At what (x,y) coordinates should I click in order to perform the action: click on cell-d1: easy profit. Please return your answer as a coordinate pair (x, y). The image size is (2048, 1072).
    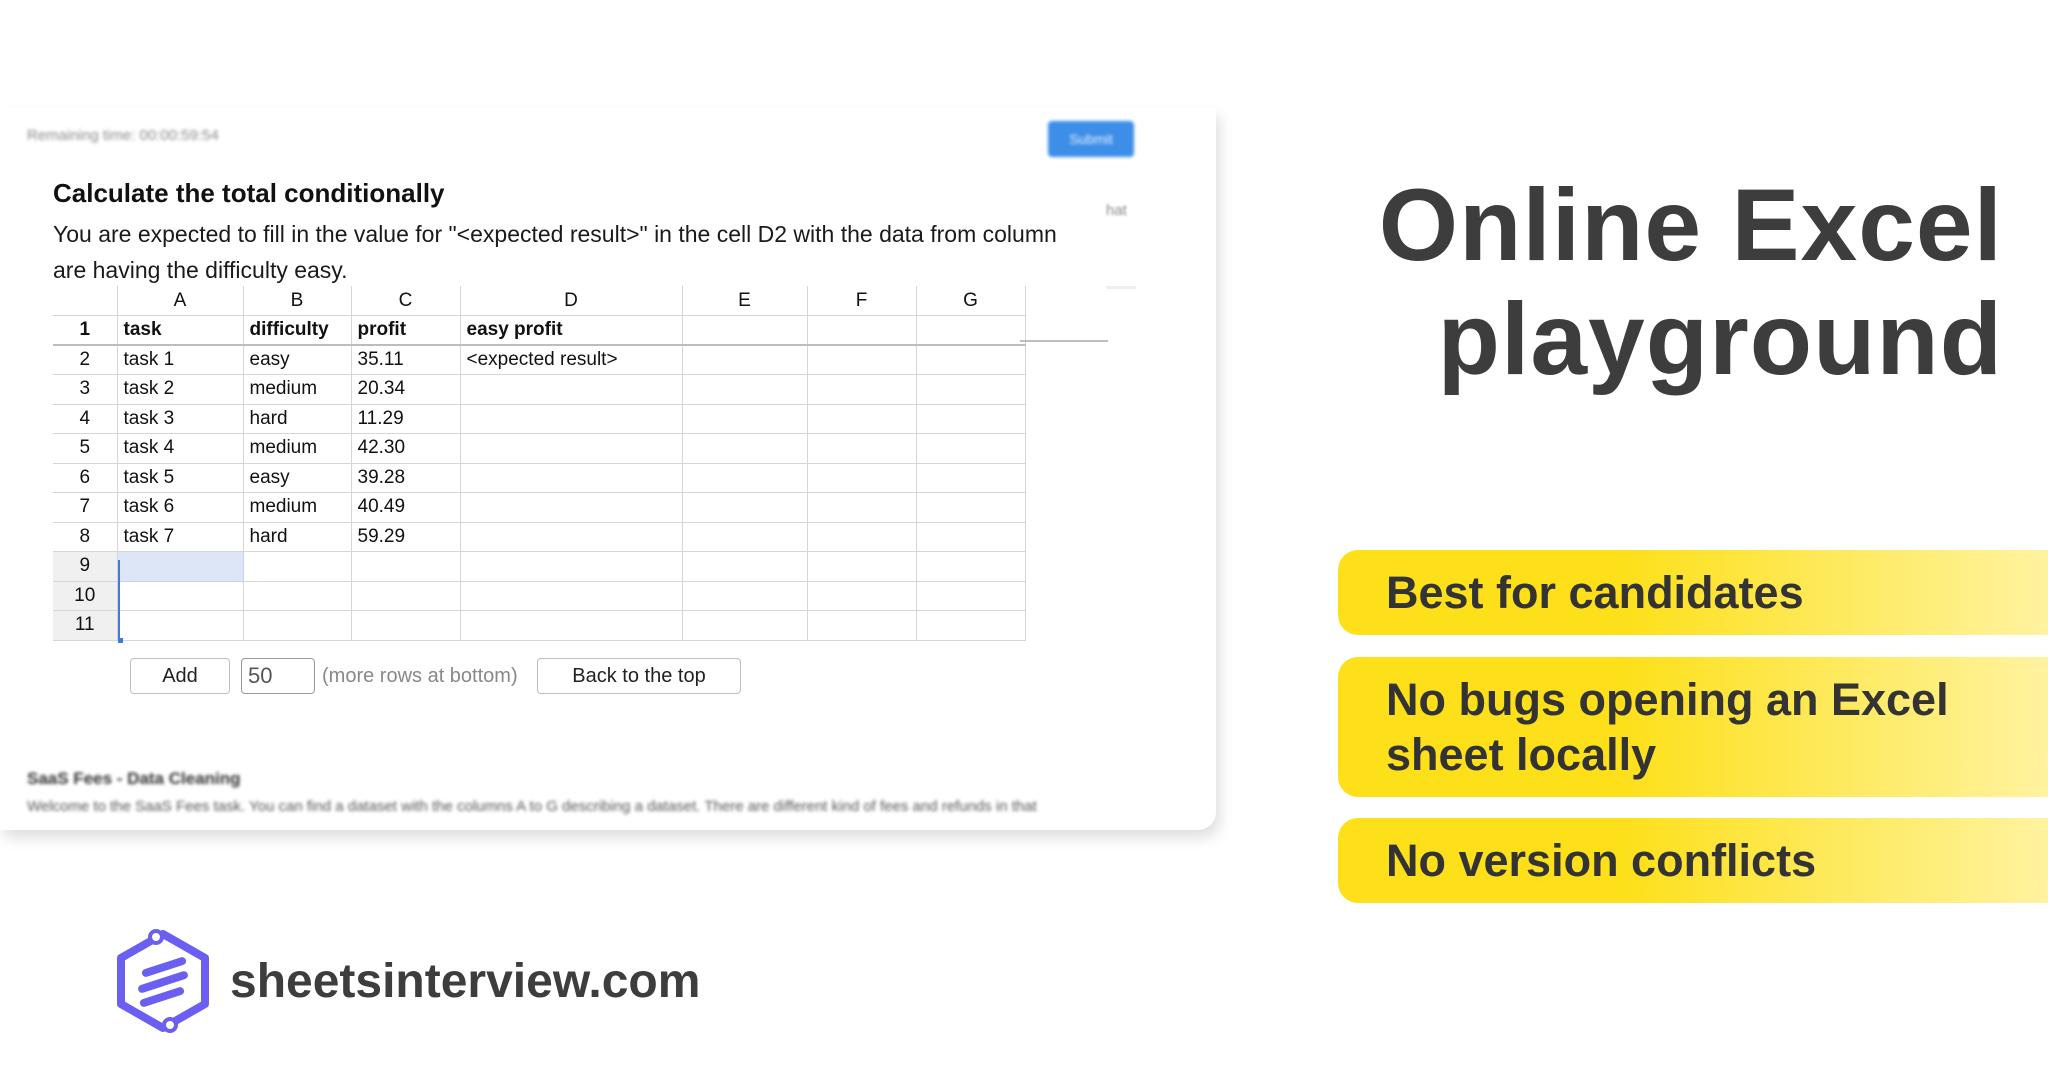
    Looking at the image, I should click on (571, 330).